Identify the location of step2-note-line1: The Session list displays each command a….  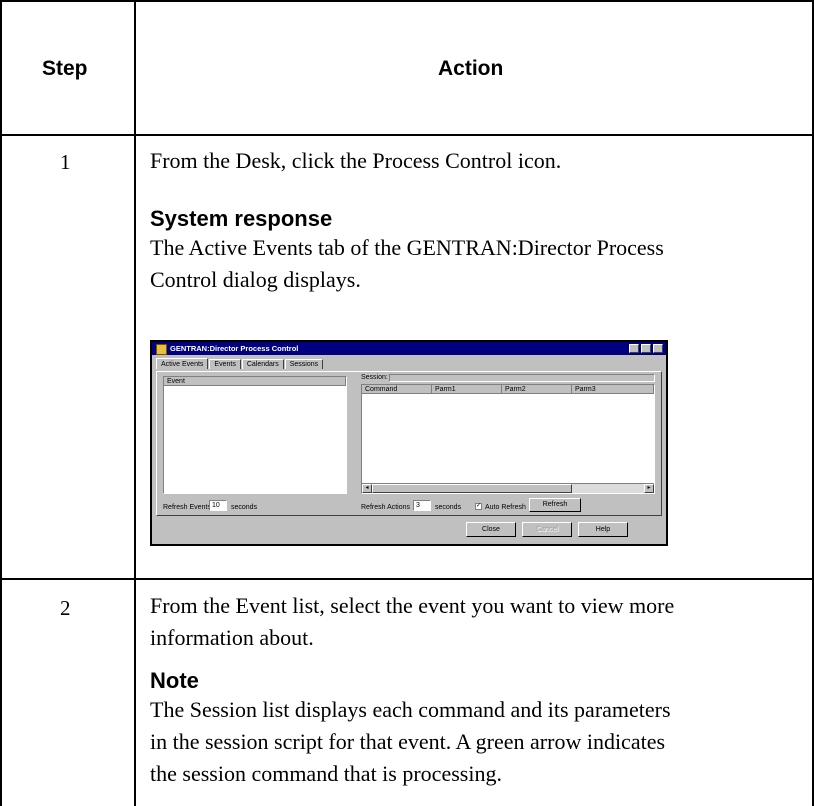
(410, 709).